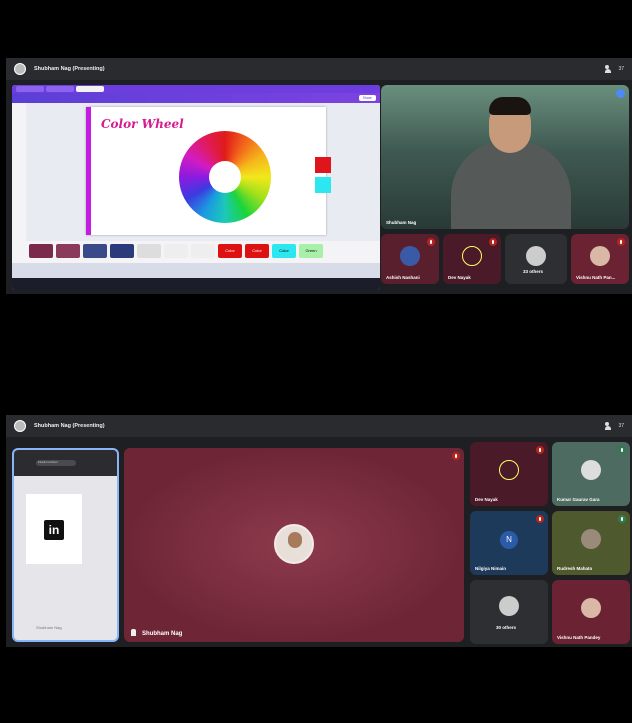 The height and width of the screenshot is (723, 632). I want to click on others-tile: 33 others, so click(536, 259).